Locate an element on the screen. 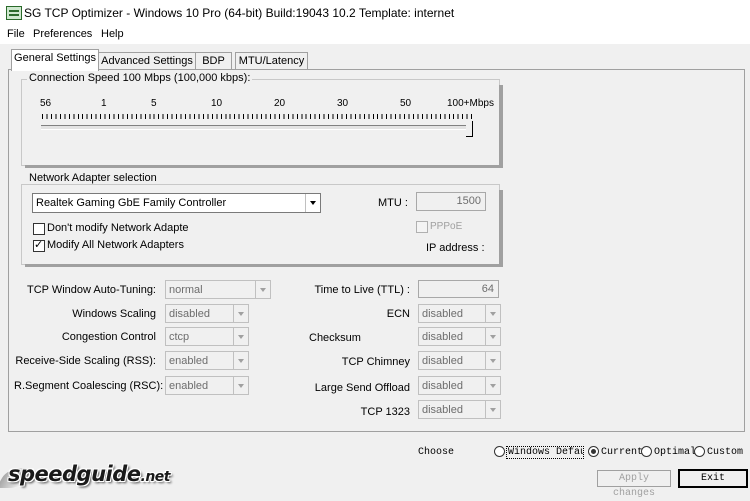 This screenshot has width=750, height=501. menu-help: Help is located at coordinates (112, 34).